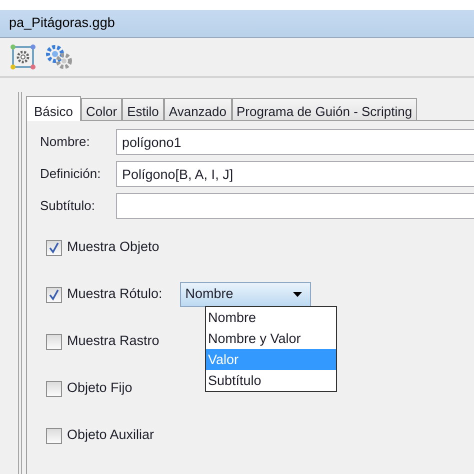  I want to click on checkbox-label: Muestra Rastro, so click(113, 341).